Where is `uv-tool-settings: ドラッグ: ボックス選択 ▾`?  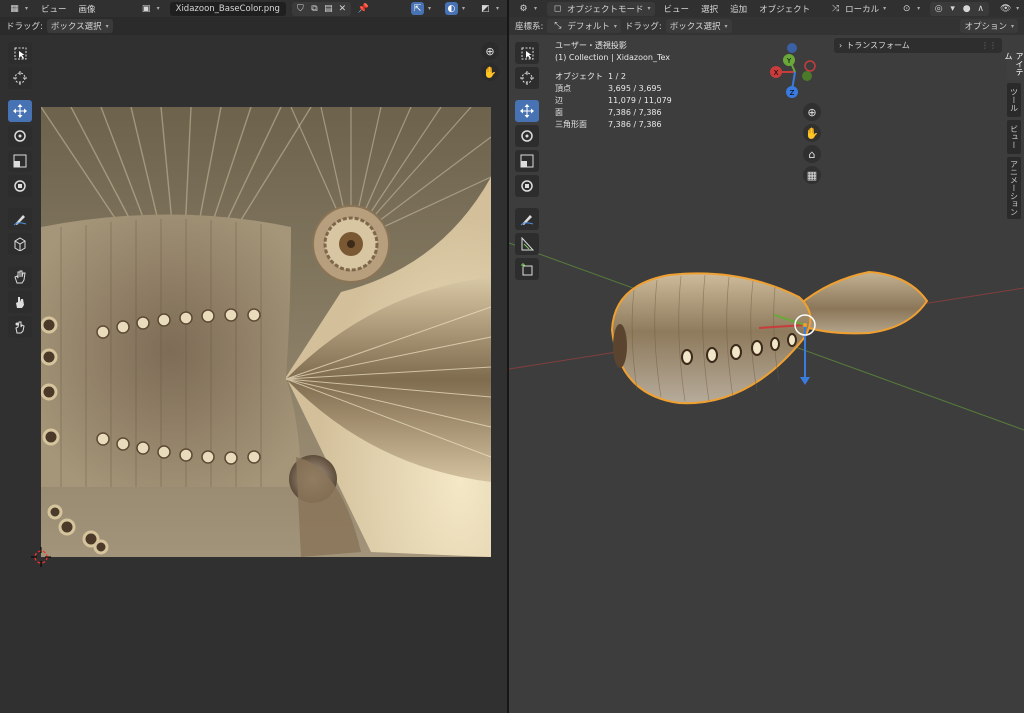 uv-tool-settings: ドラッグ: ボックス選択 ▾ is located at coordinates (253, 26).